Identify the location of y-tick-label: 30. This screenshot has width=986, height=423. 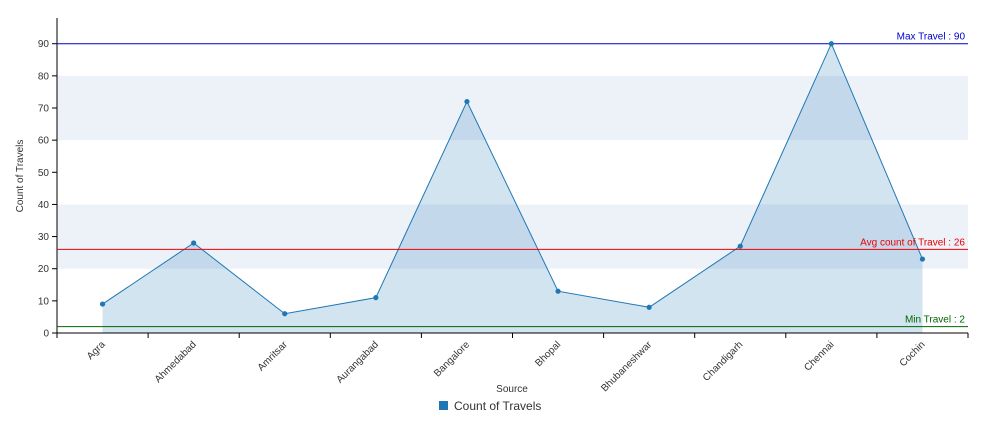
(44, 237).